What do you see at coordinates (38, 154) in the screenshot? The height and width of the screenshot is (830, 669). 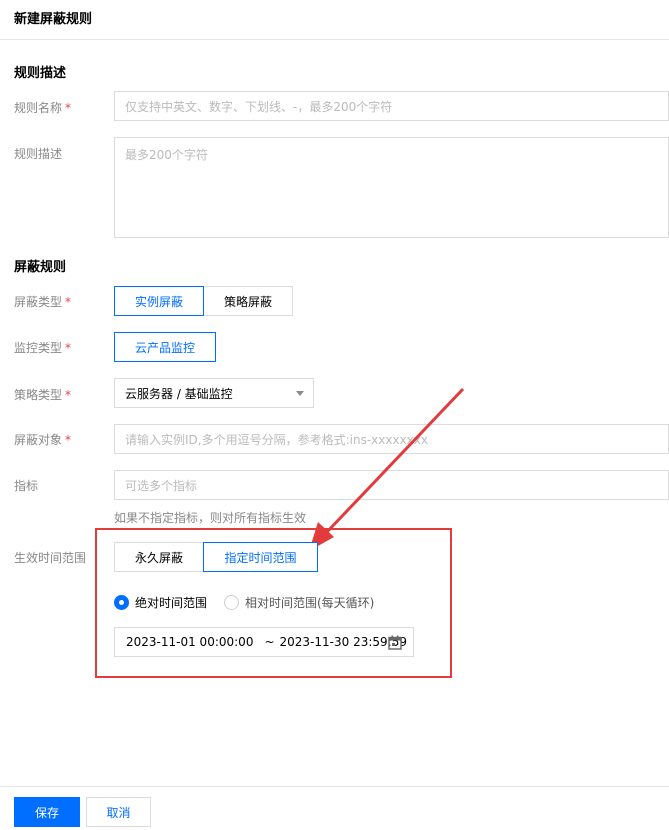 I see `rule-description-label: 规则描述` at bounding box center [38, 154].